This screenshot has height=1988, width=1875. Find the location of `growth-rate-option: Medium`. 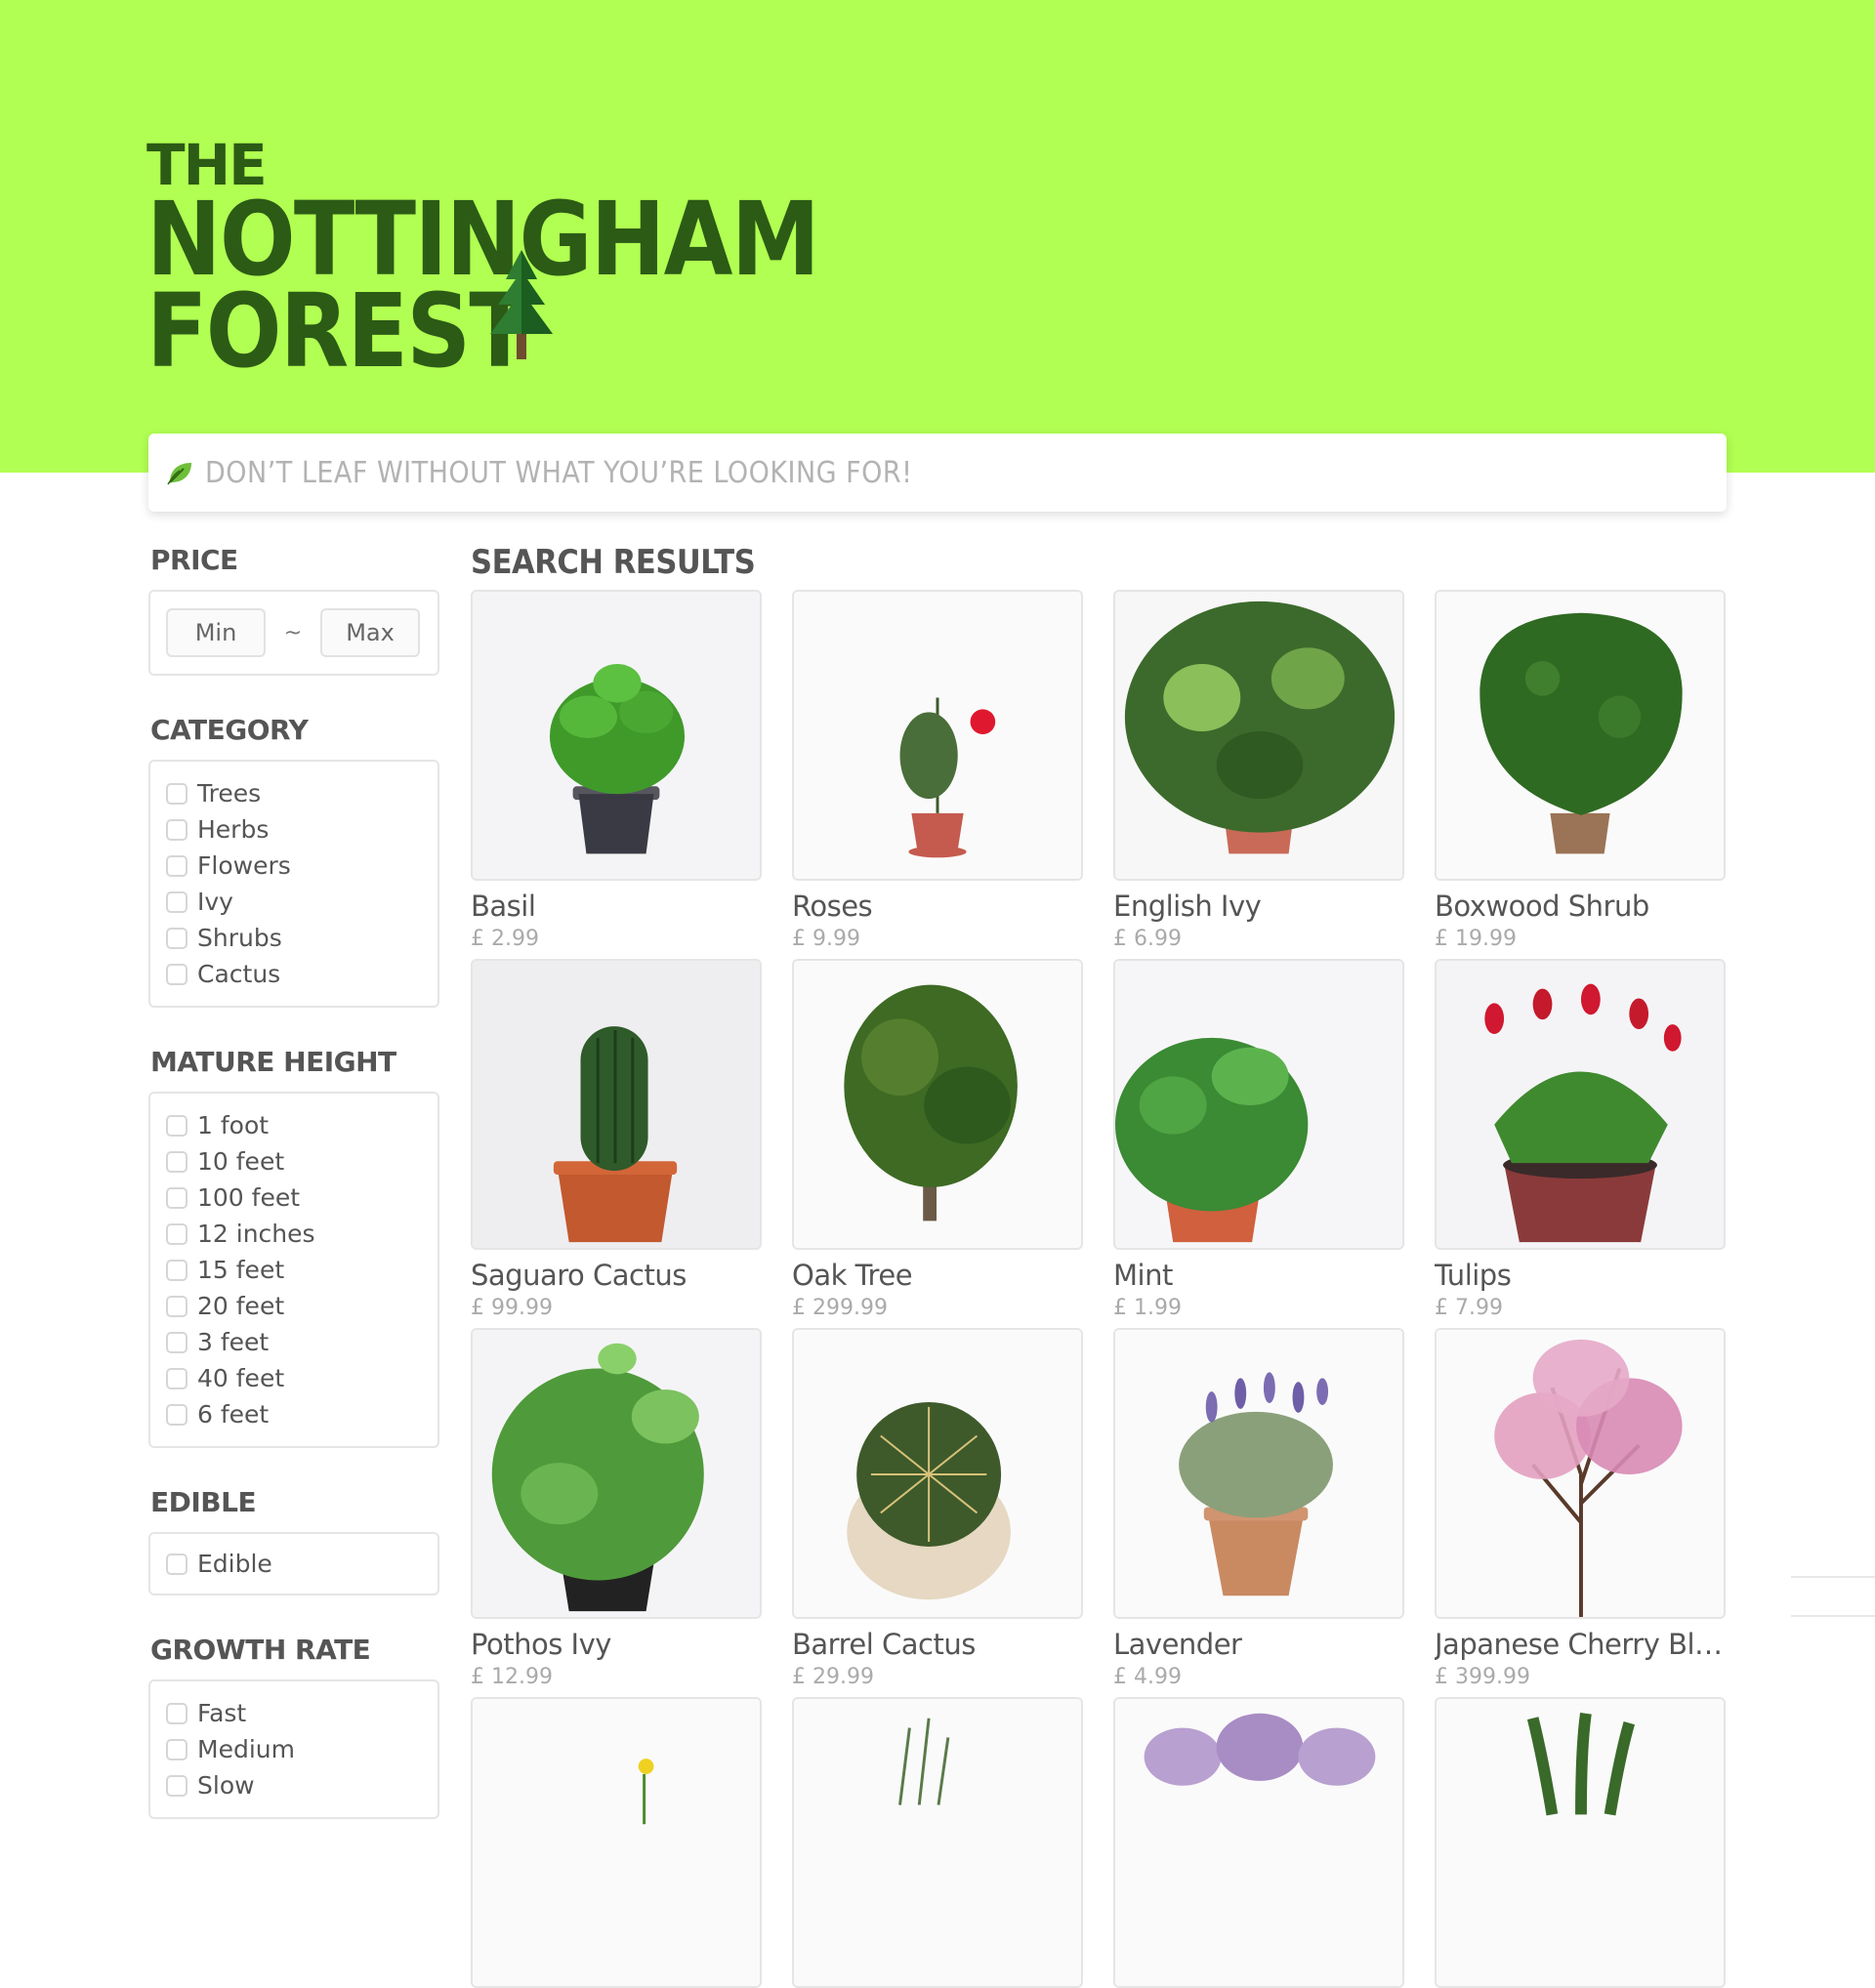

growth-rate-option: Medium is located at coordinates (294, 1749).